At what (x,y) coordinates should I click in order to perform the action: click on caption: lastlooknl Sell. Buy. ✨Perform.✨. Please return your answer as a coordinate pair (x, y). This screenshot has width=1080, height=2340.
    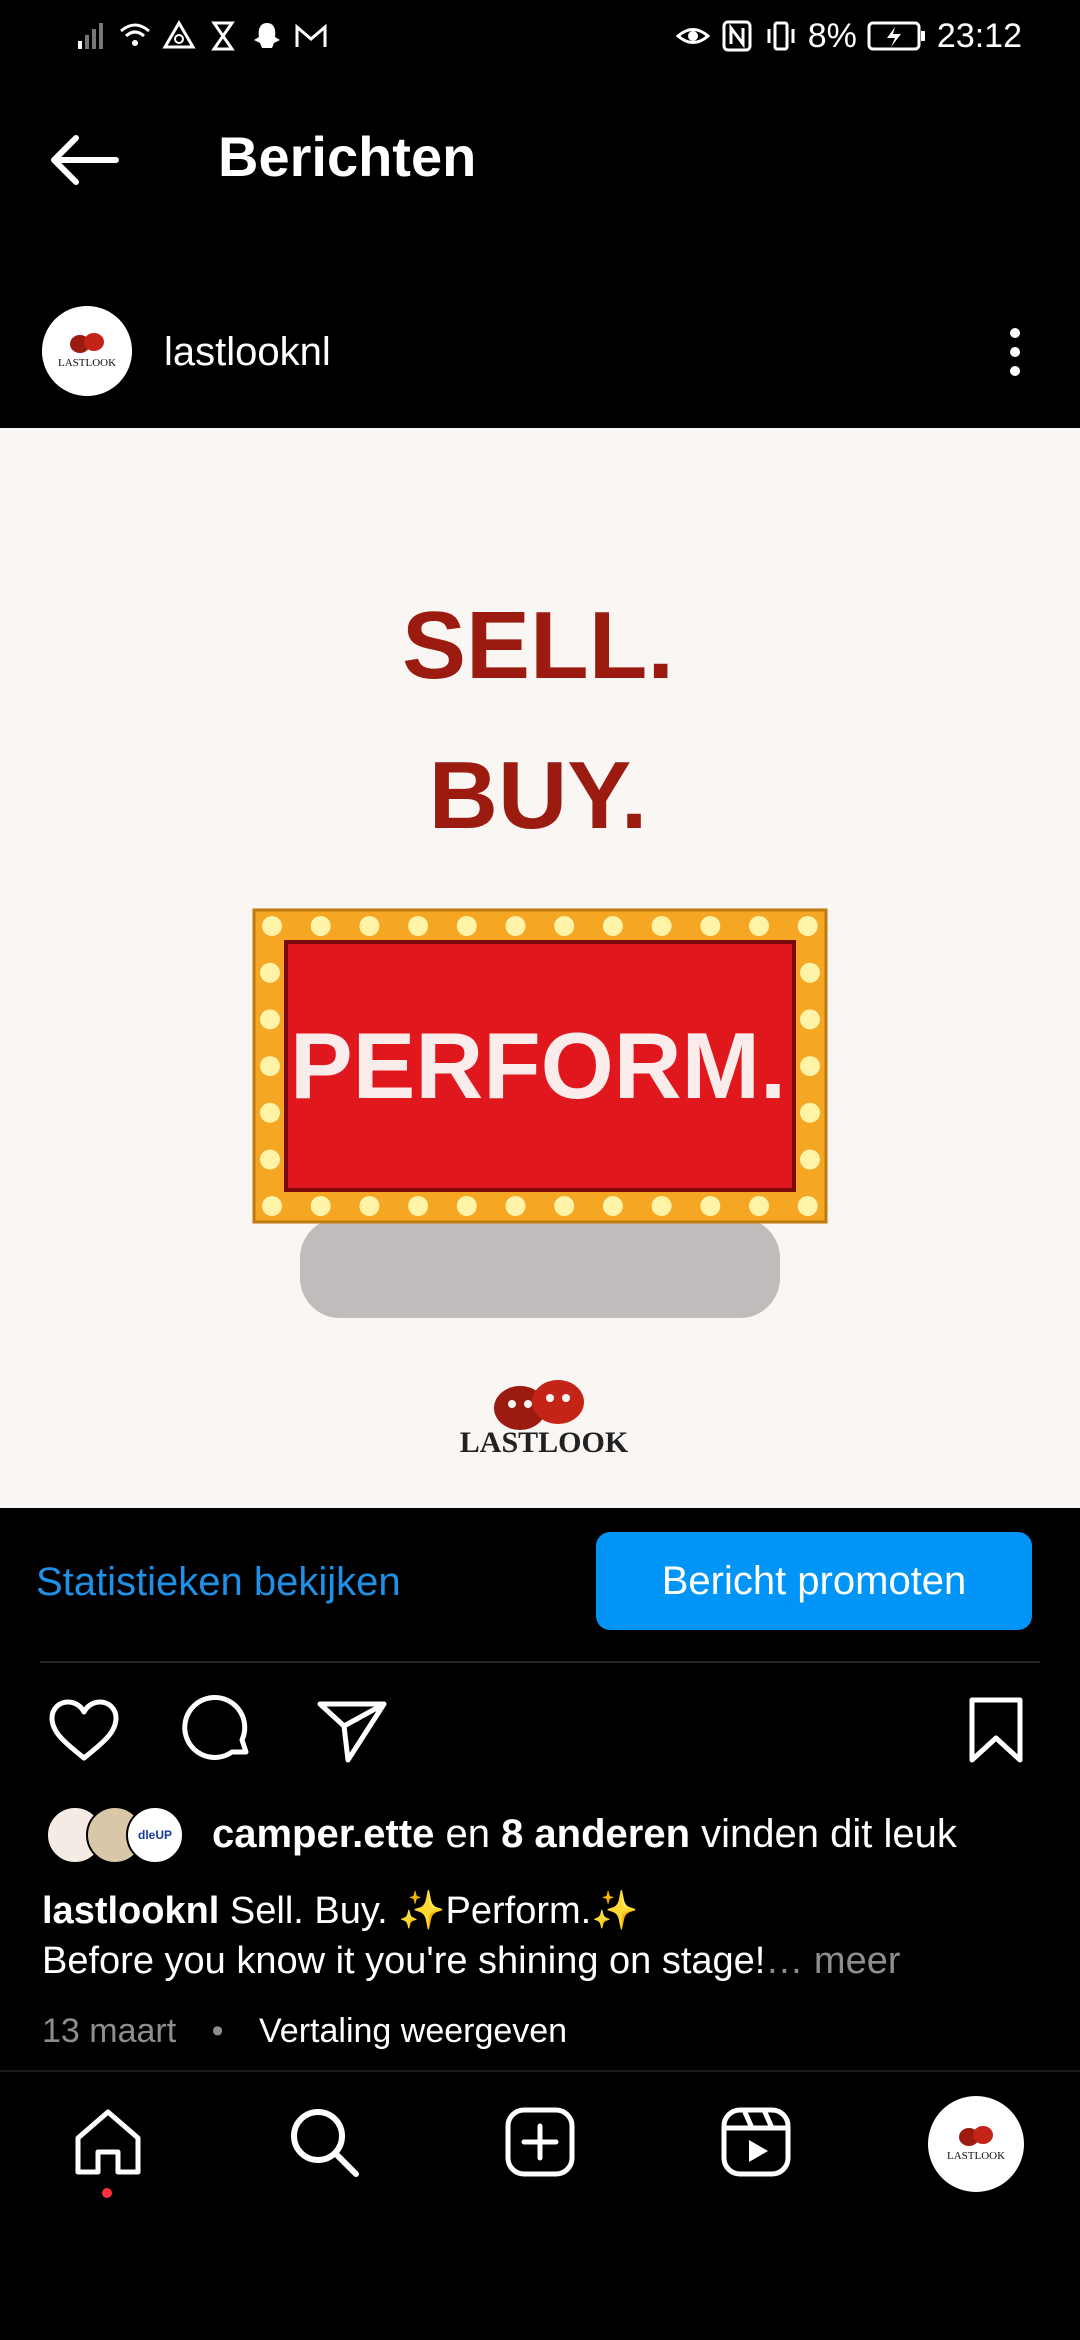
    Looking at the image, I should click on (542, 1911).